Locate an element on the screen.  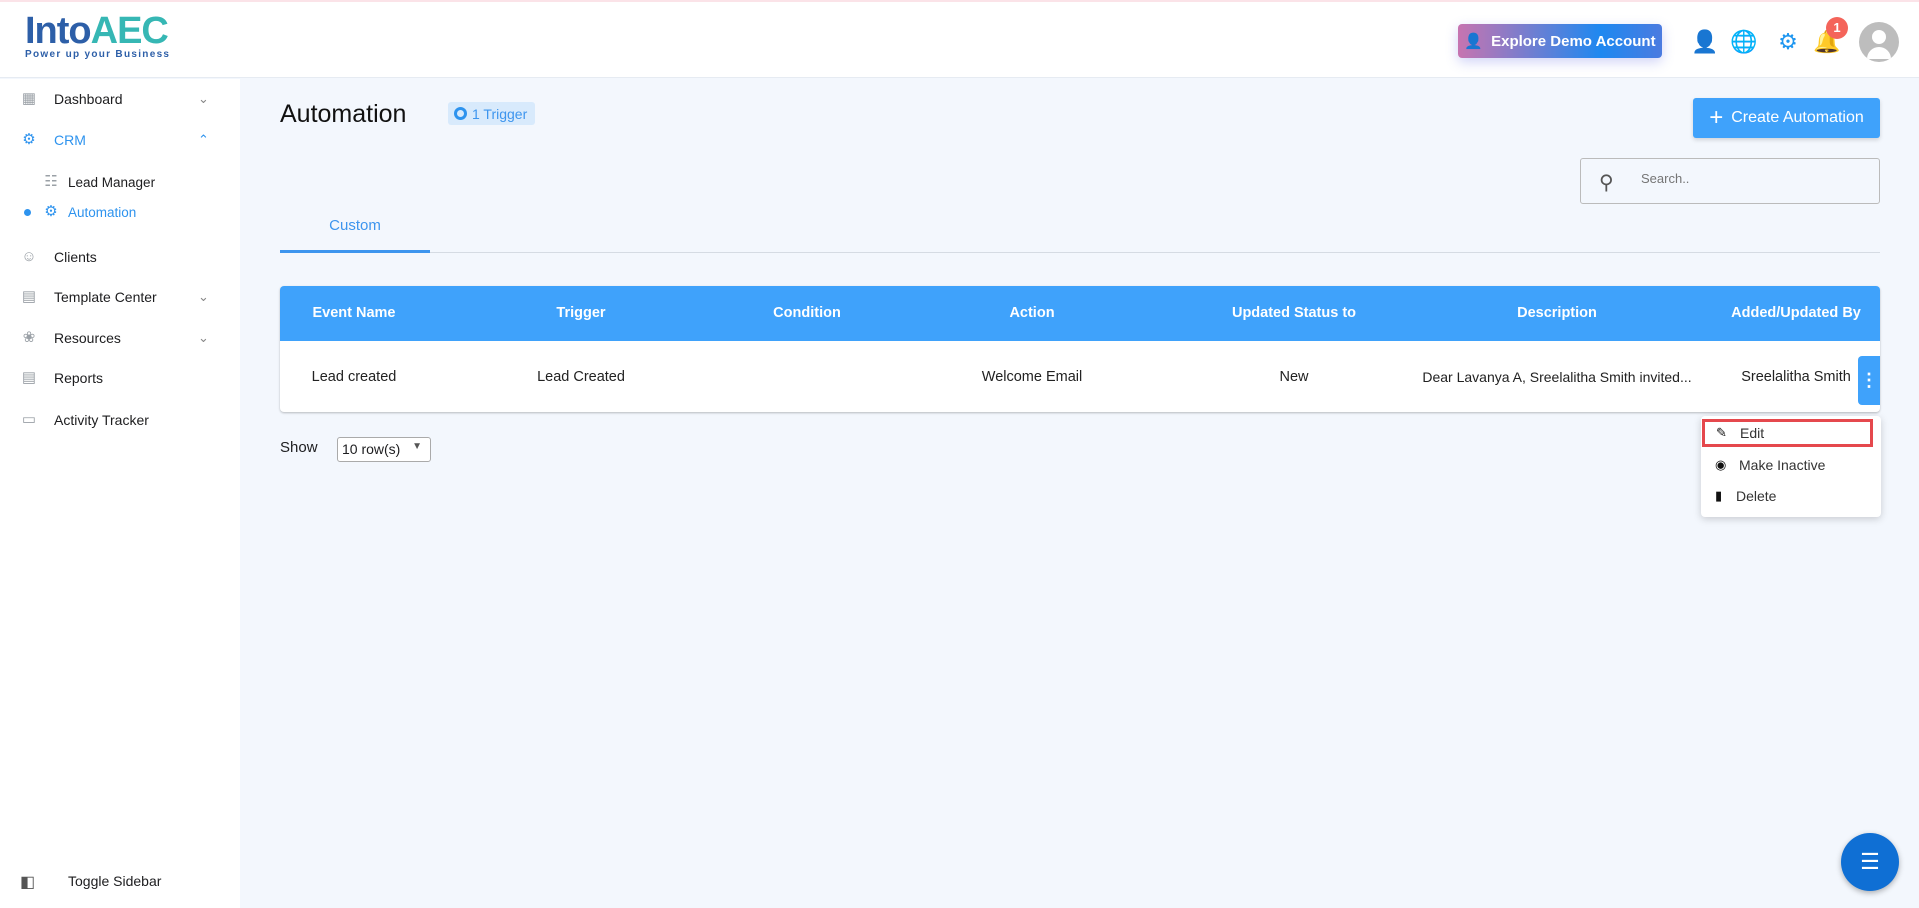
sidebar-item-dashboard: ▦ Dashboard ⌄ is located at coordinates (120, 99).